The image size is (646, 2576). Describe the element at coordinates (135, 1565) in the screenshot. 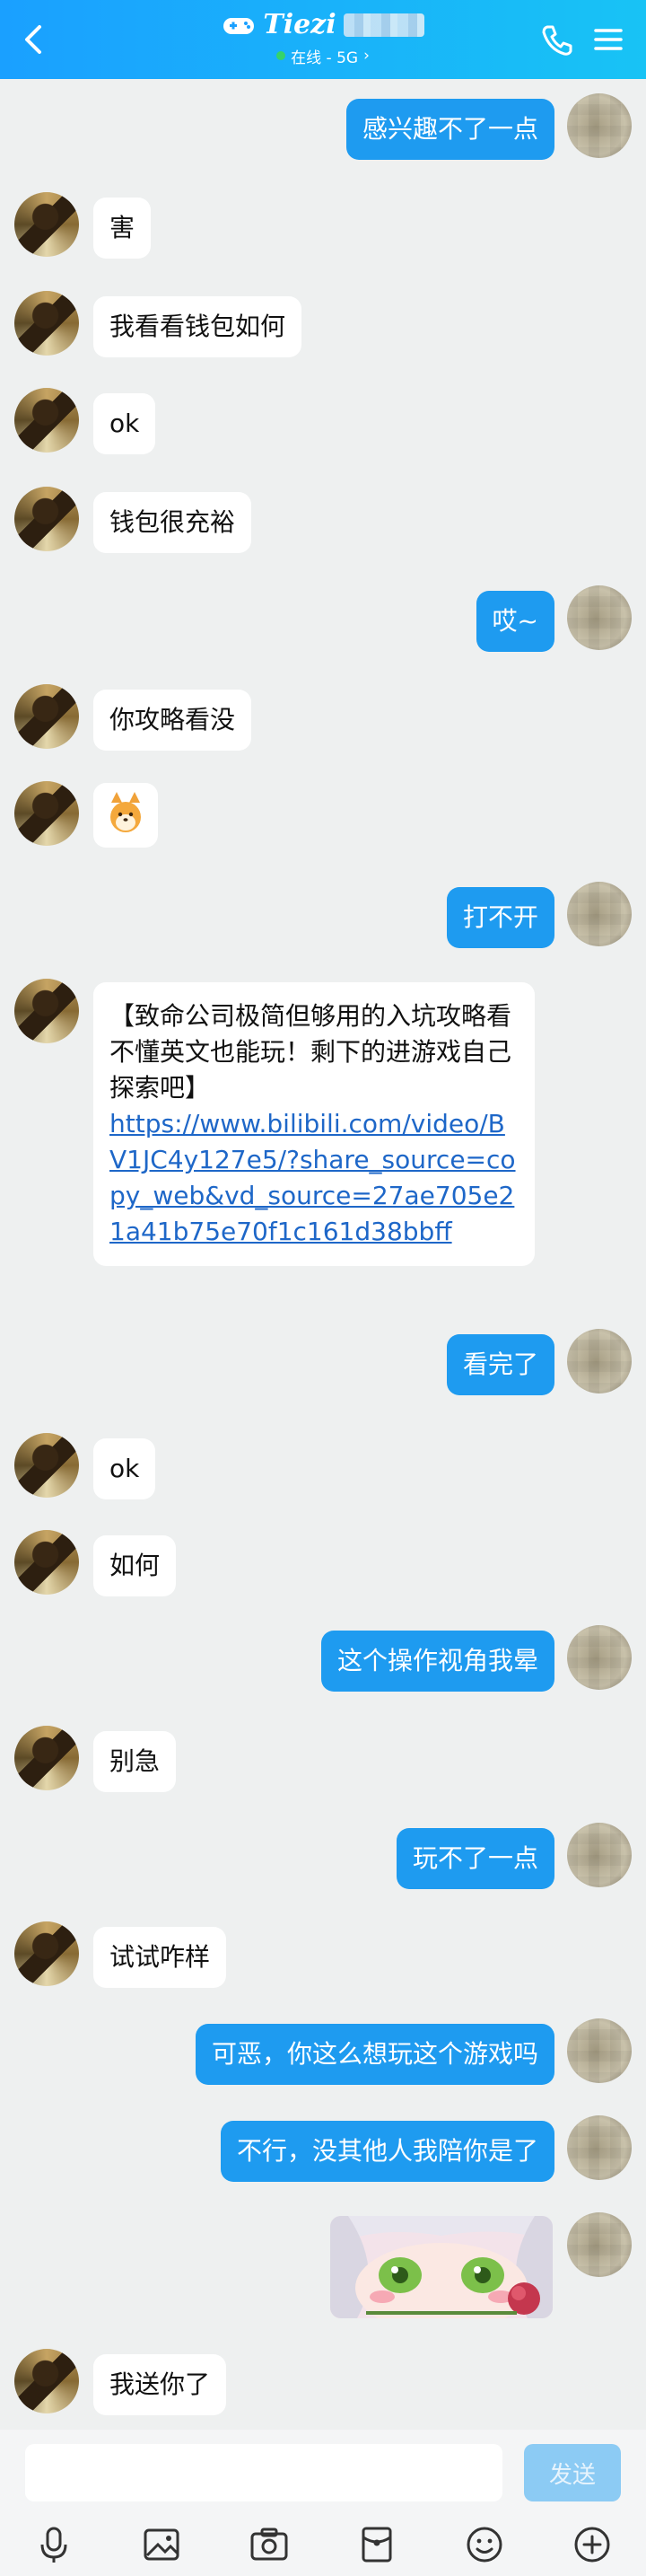

I see `message-bubble-contact: 如何` at that location.